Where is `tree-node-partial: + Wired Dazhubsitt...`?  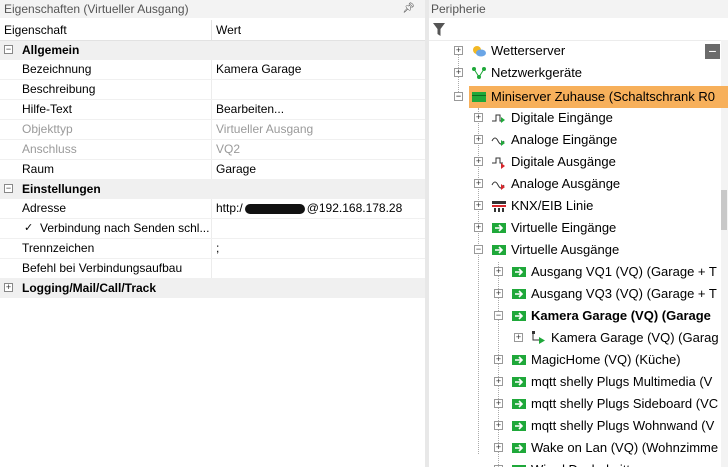 tree-node-partial: + Wired Dazhubsitt... is located at coordinates (578, 463).